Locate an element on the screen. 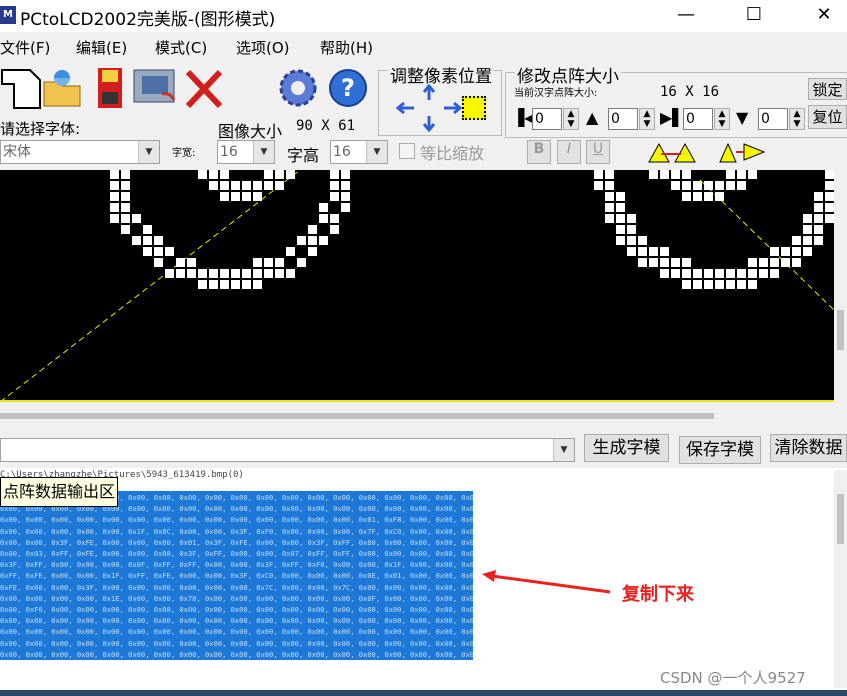  center-icon is located at coordinates (474, 108).